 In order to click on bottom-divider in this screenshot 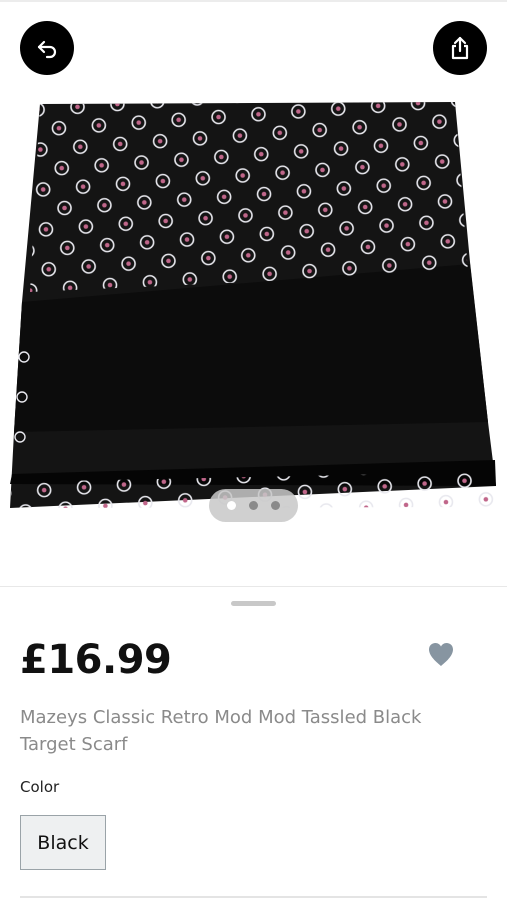, I will do `click(253, 897)`.